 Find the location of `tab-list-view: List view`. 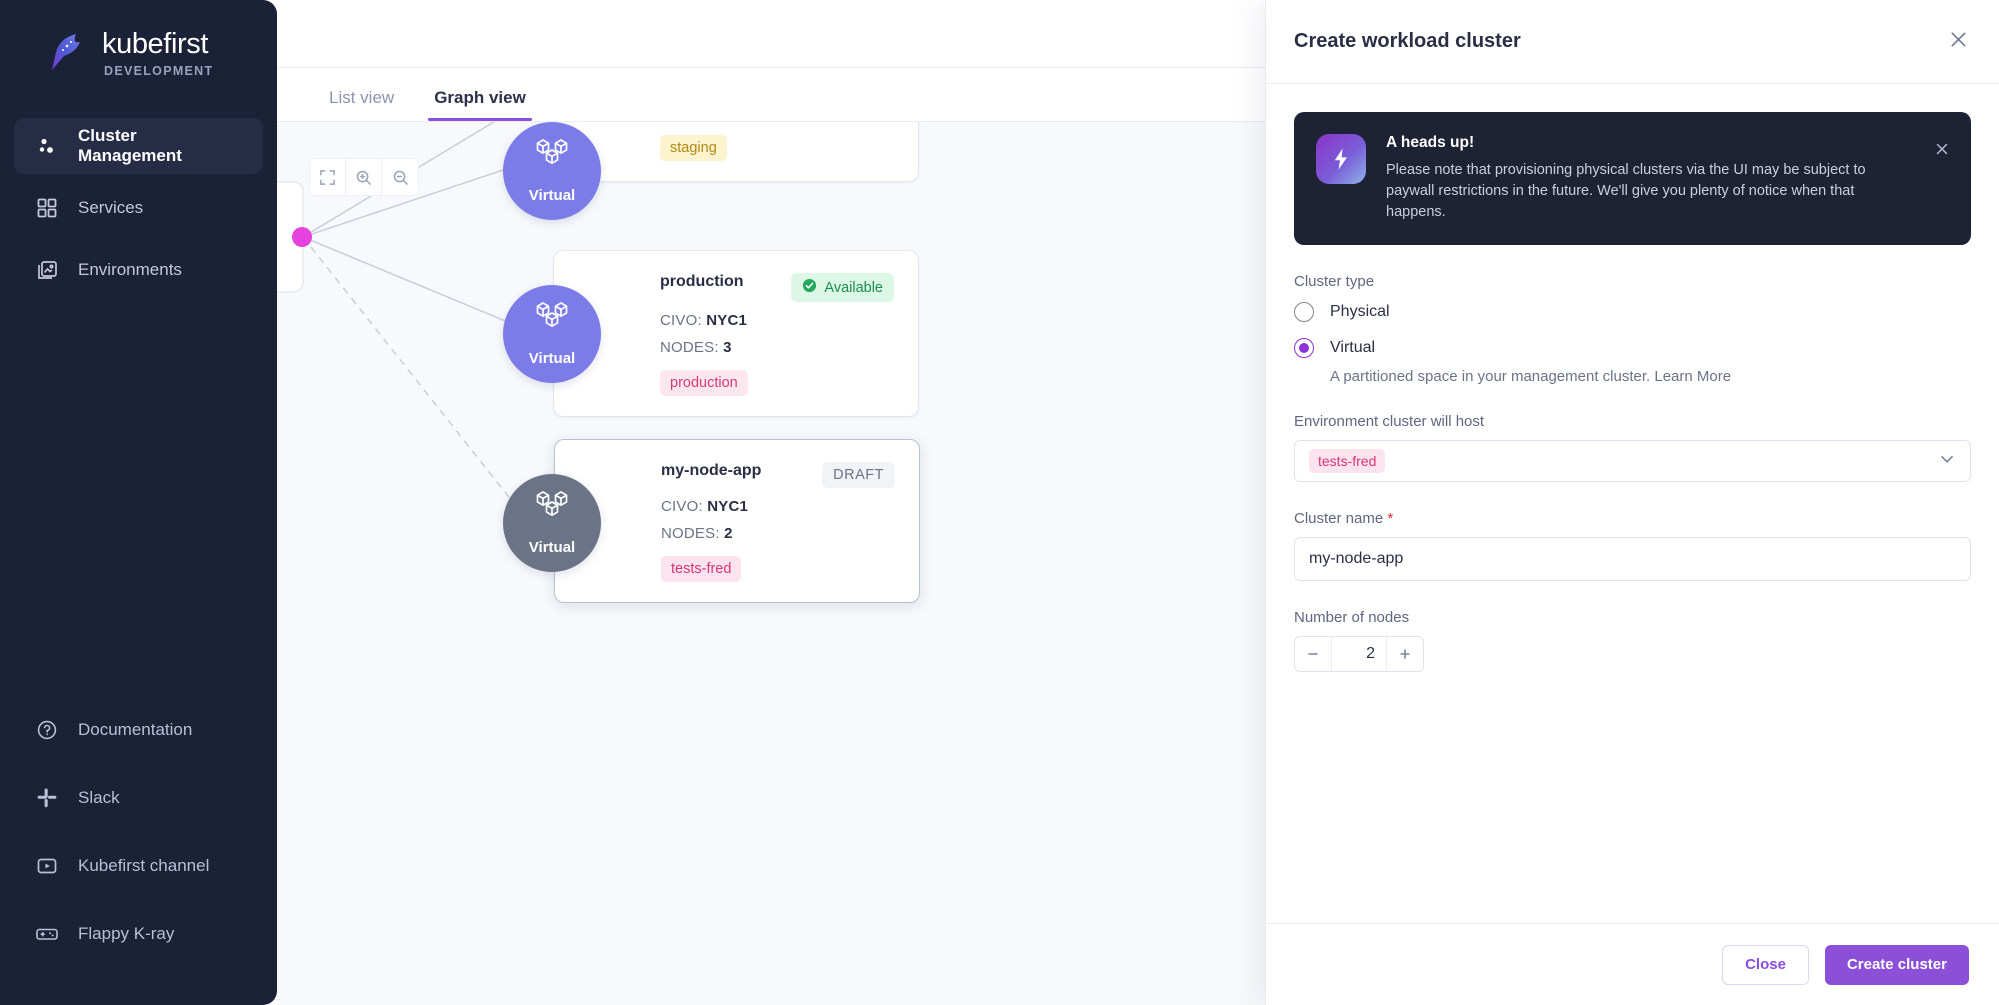

tab-list-view: List view is located at coordinates (361, 104).